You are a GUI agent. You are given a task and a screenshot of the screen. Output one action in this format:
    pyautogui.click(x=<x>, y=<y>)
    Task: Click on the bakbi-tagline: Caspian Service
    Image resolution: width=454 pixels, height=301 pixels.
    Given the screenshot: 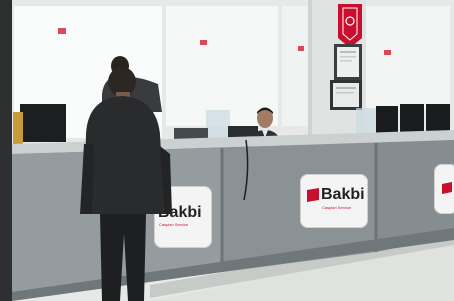 What is the action you would take?
    pyautogui.click(x=337, y=207)
    